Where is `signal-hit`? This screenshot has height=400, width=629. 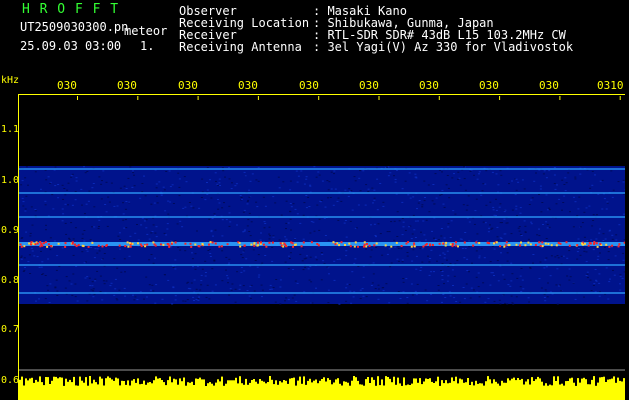
signal-hit is located at coordinates (401, 246).